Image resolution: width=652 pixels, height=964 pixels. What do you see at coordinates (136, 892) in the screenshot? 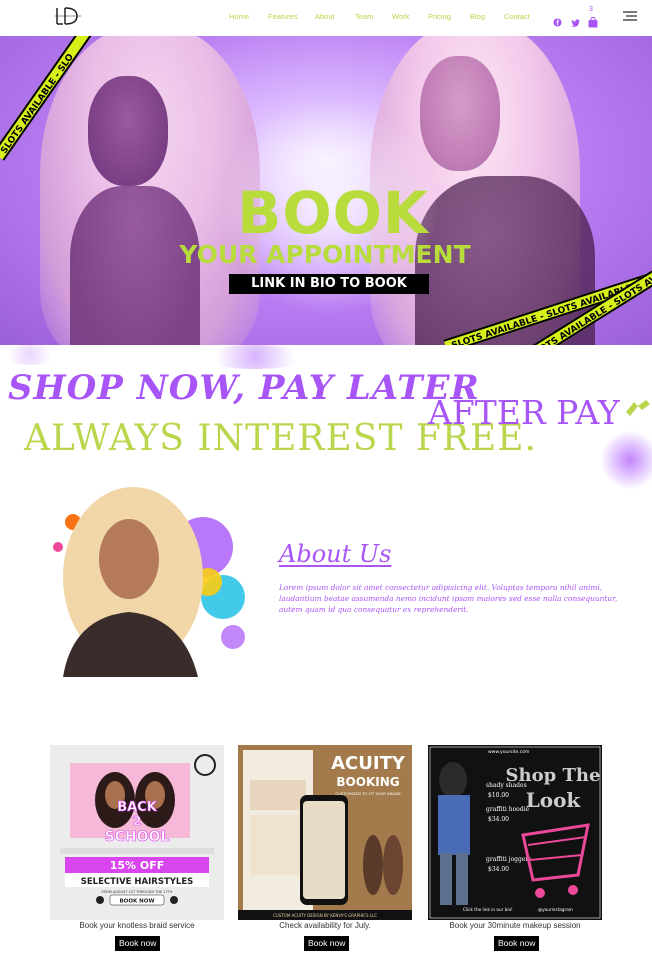
I see `flyer-date: FROM AUGUST 1ST THROUGH THE 17TH` at bounding box center [136, 892].